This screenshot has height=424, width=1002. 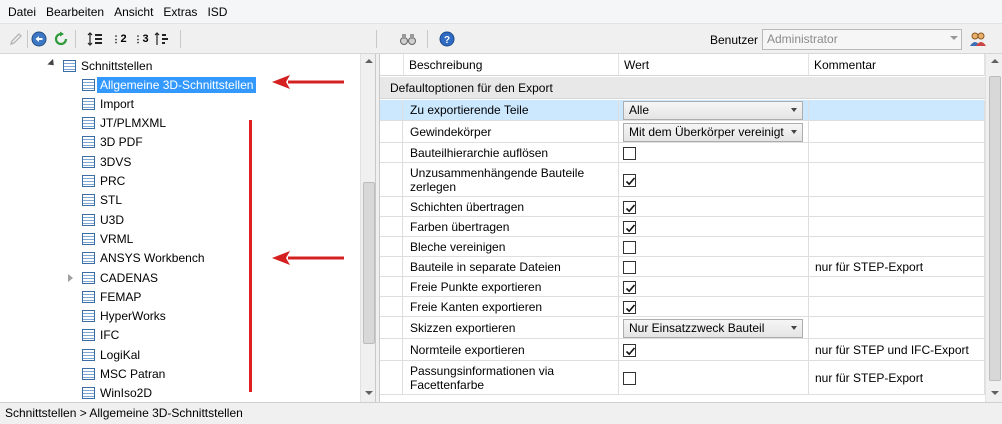 I want to click on sort-icon, so click(x=96, y=39).